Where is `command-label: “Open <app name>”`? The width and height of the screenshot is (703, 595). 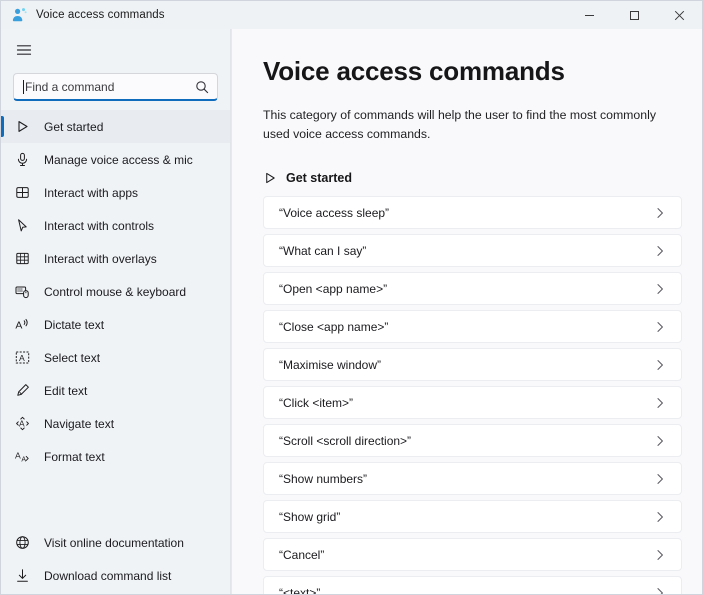
command-label: “Open <app name>” is located at coordinates (333, 288).